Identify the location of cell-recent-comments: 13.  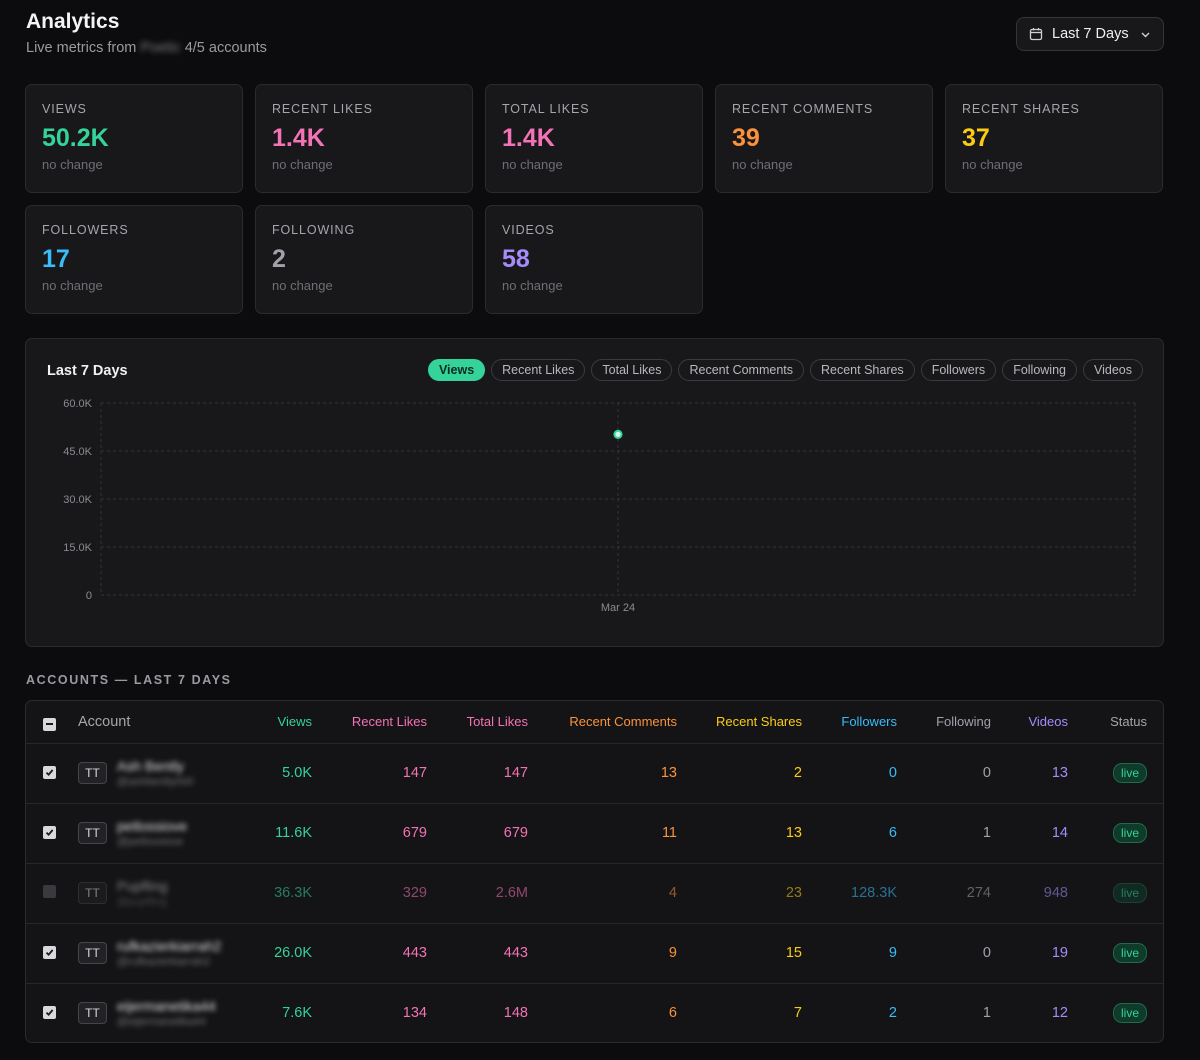
(668, 773).